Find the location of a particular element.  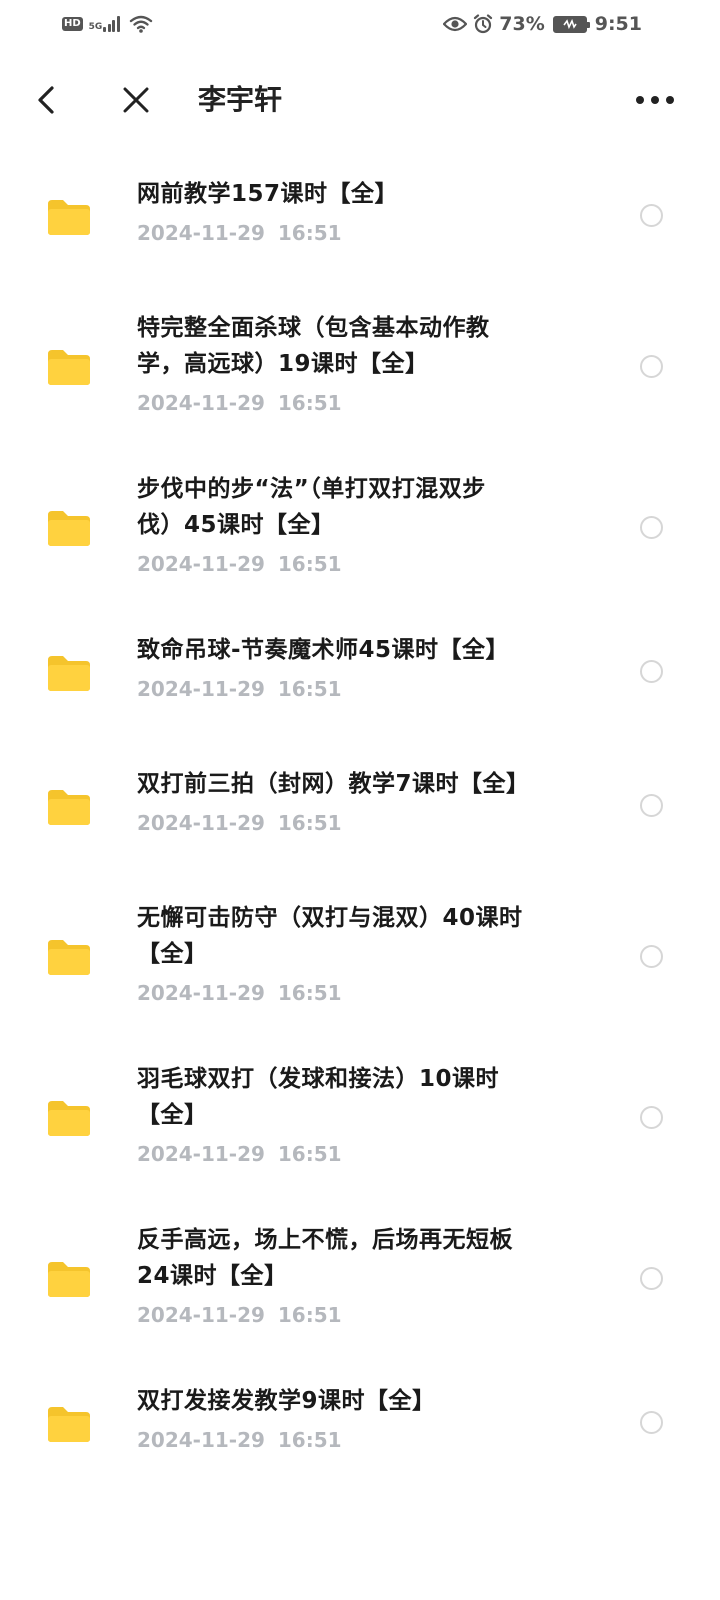

folder-text: 无懈可击防守（双打与混双）40课时 【全】 2024-11-29 16:51 is located at coordinates (367, 954).